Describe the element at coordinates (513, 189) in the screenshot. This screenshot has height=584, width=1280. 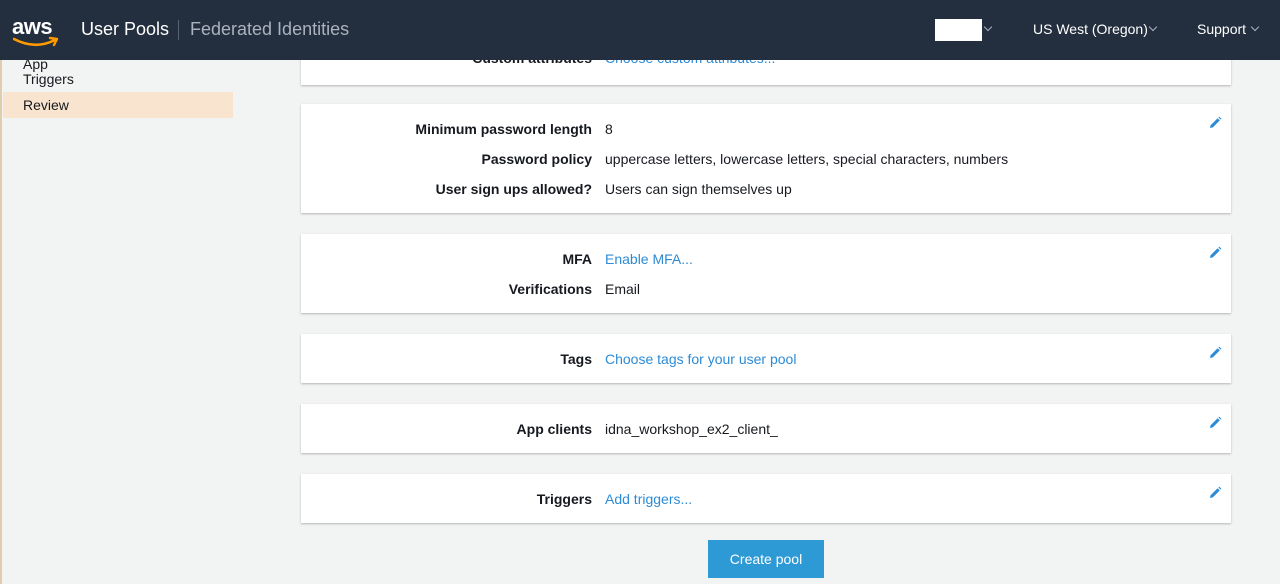
I see `policy-label: User sign ups allowed?` at that location.